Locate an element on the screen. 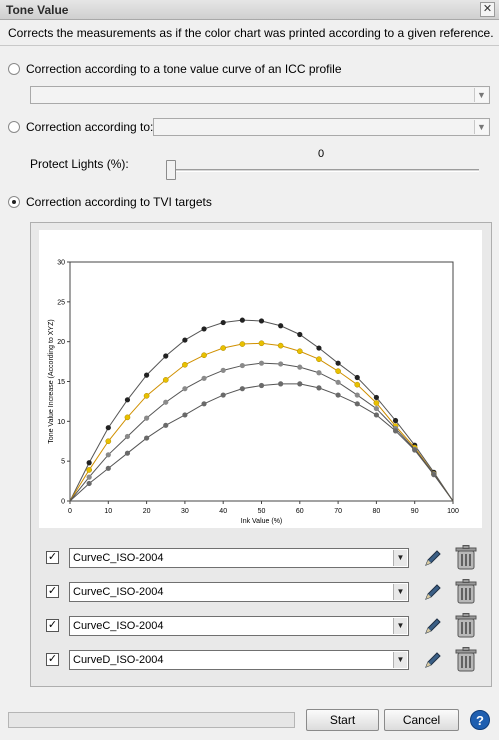 The height and width of the screenshot is (740, 499). radio-according is located at coordinates (14, 127).